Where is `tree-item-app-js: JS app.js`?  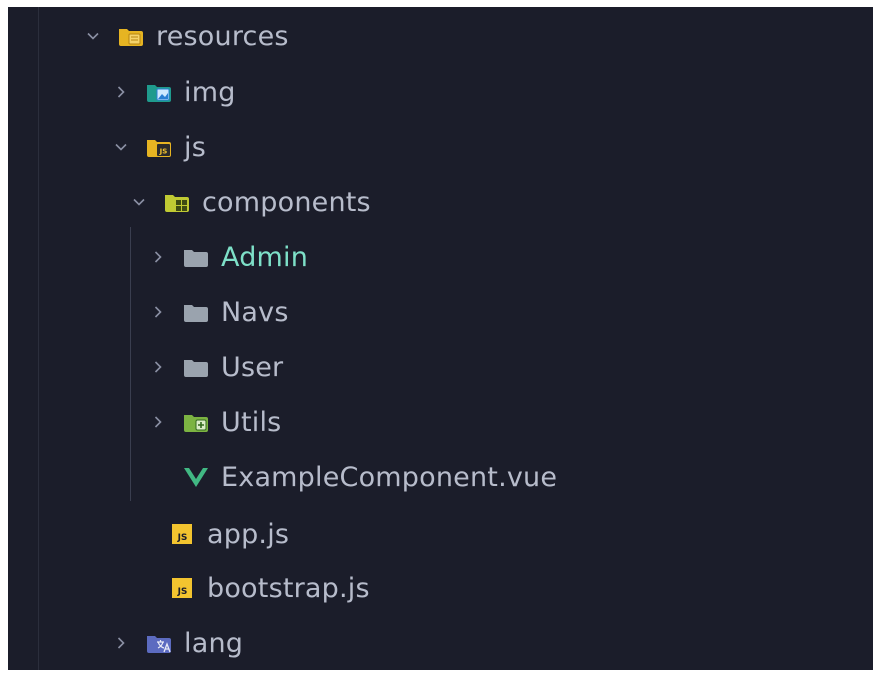 tree-item-app-js: JS app.js is located at coordinates (229, 534).